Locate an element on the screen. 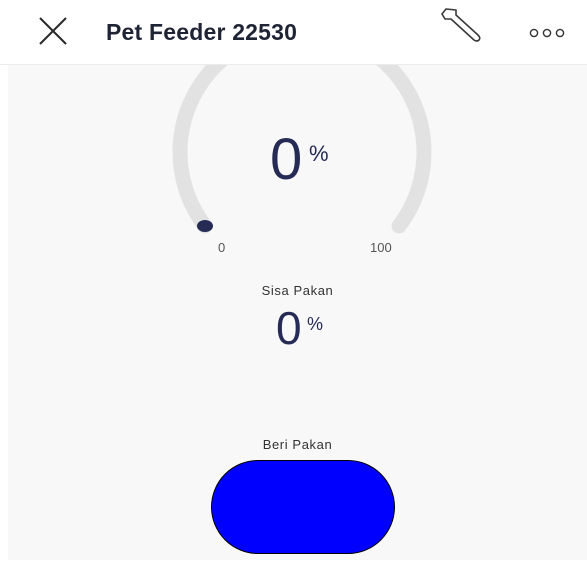 Image resolution: width=587 pixels, height=567 pixels. settings-button is located at coordinates (460, 26).